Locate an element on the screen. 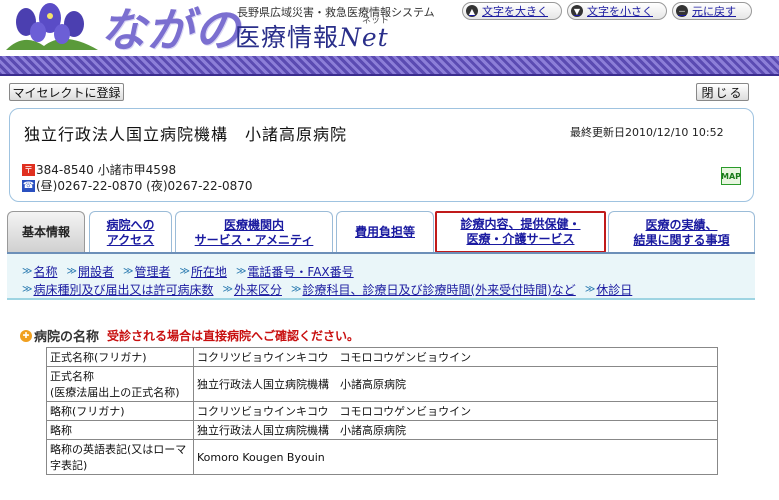 Image resolution: width=779 pixels, height=500 pixels. tab-basic-info: 基本情報 is located at coordinates (46, 232).